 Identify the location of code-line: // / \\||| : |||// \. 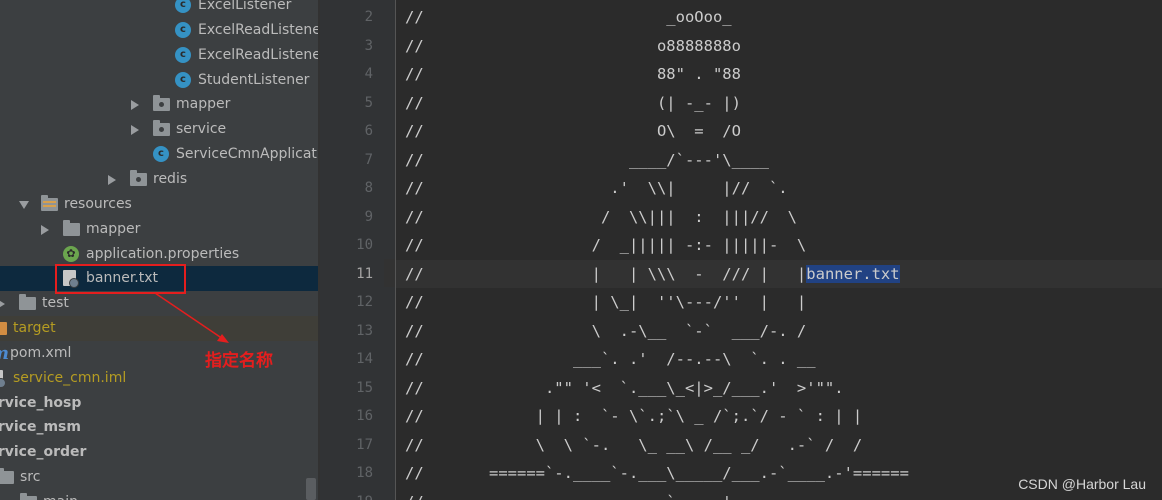
(779, 217).